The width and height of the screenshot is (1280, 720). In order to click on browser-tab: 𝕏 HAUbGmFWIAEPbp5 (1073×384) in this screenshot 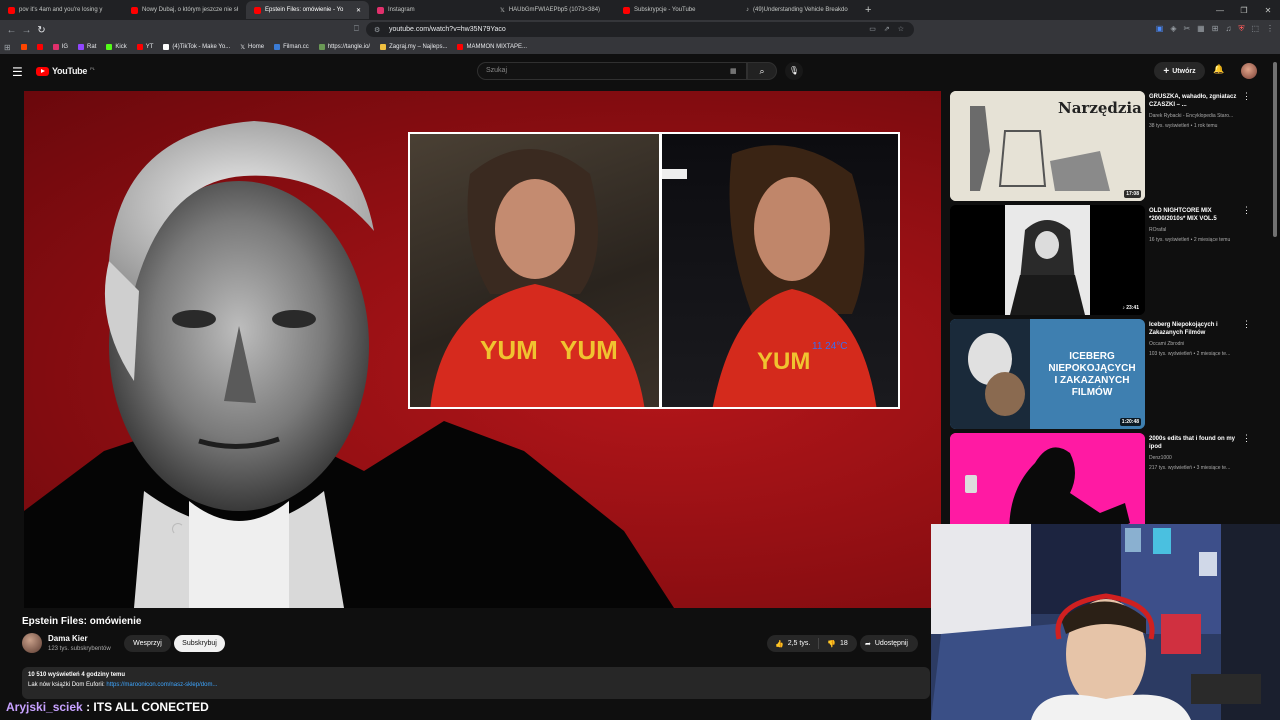, I will do `click(553, 10)`.